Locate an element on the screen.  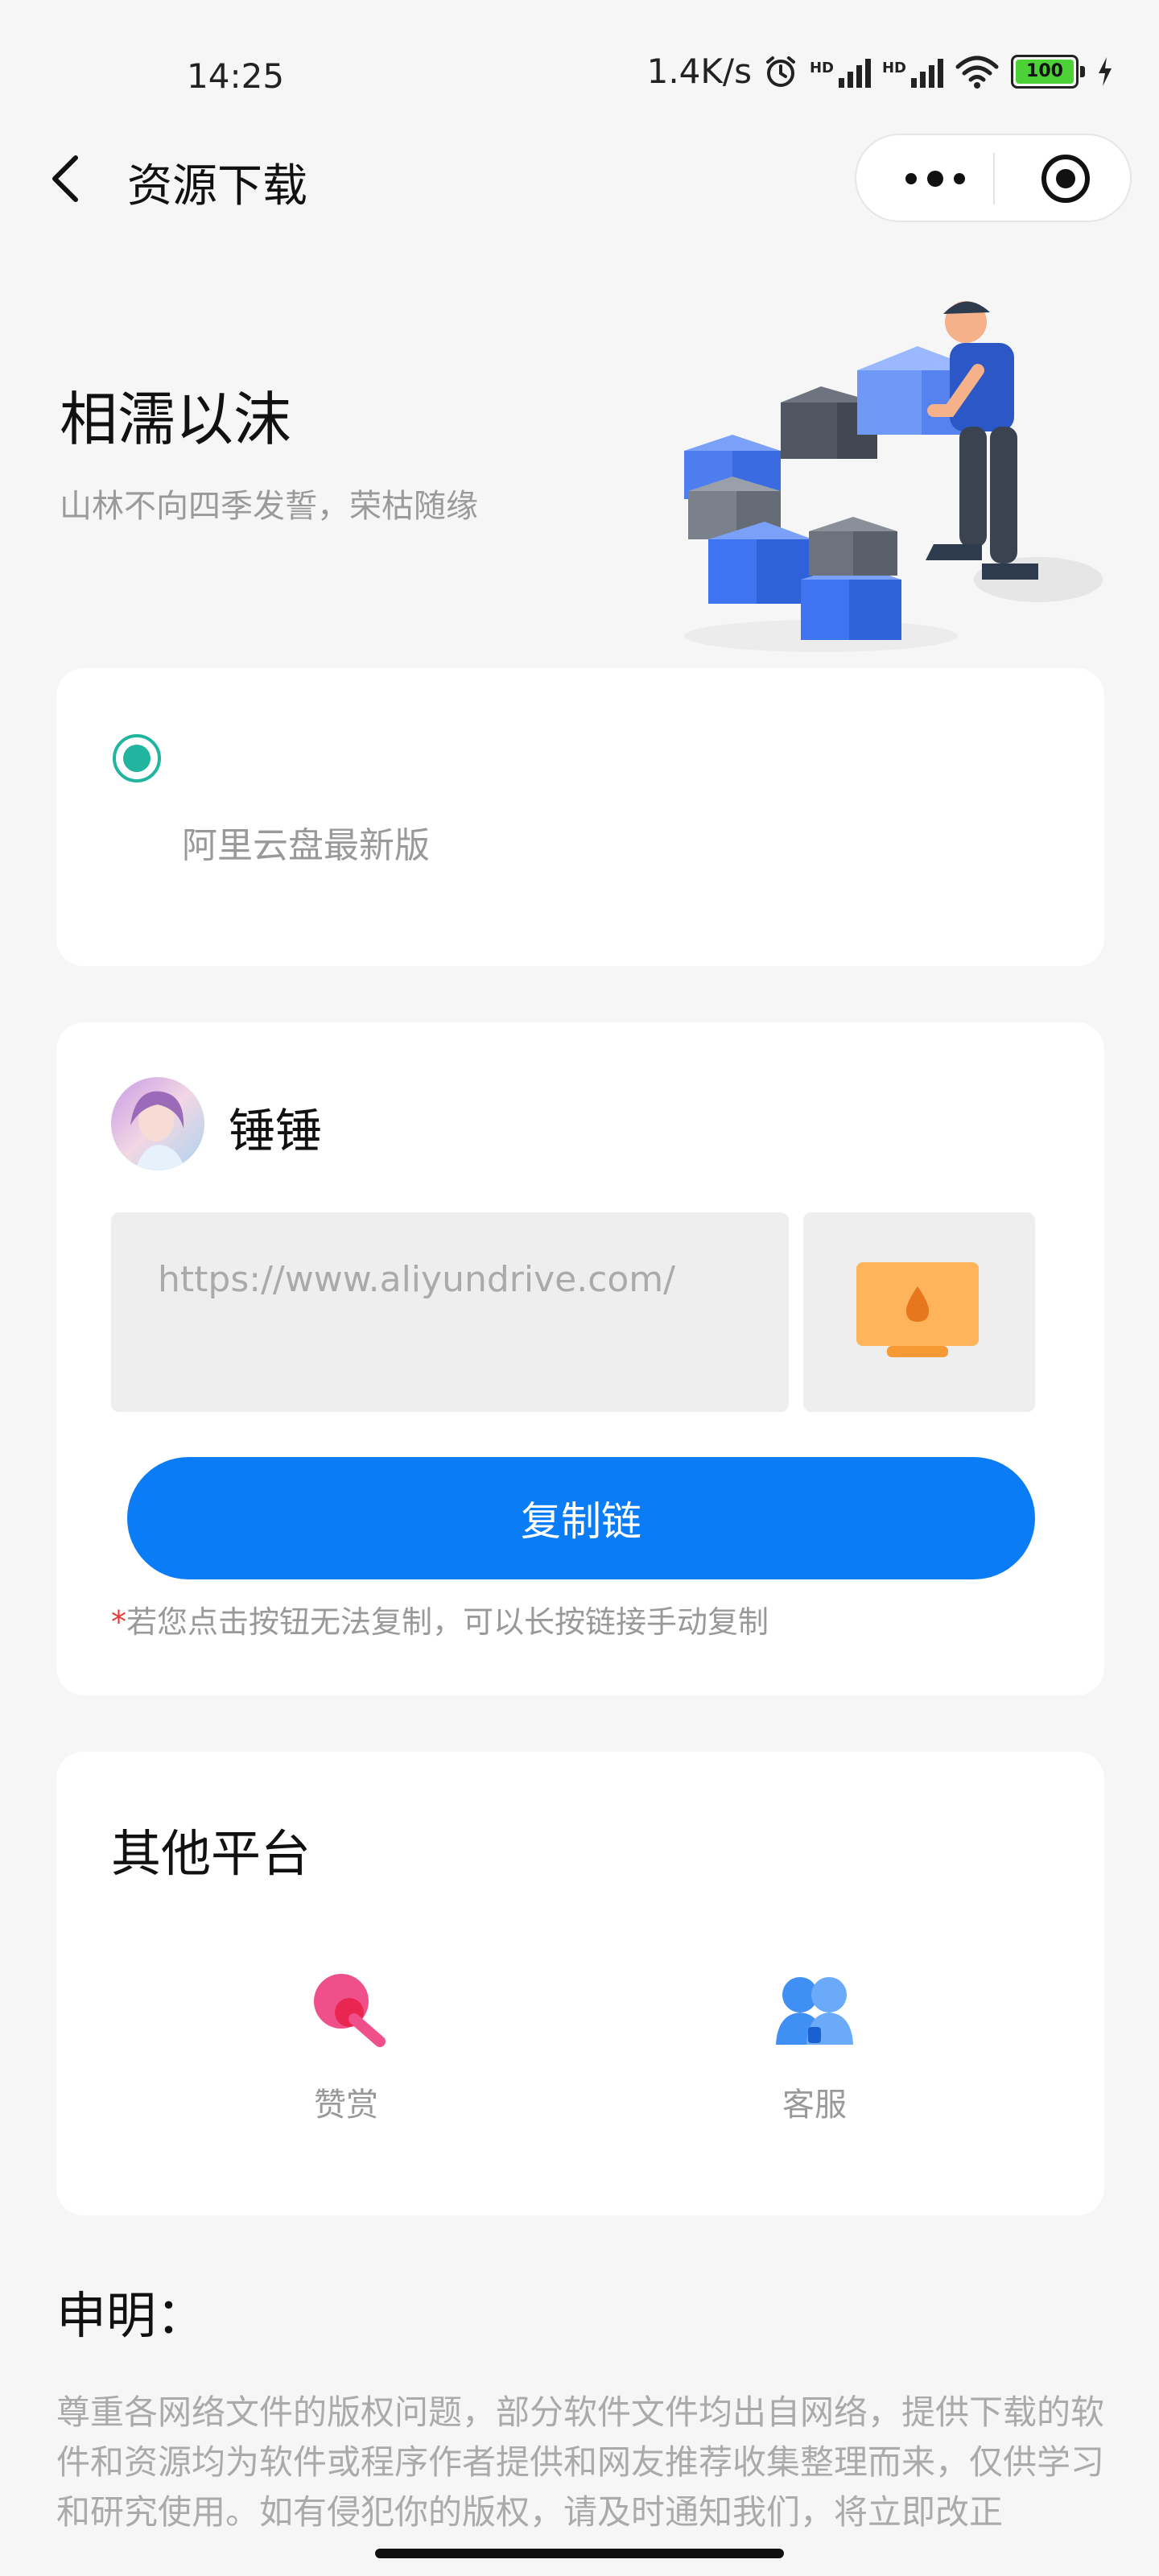
option-label: 阿里云盘最新版 is located at coordinates (306, 845).